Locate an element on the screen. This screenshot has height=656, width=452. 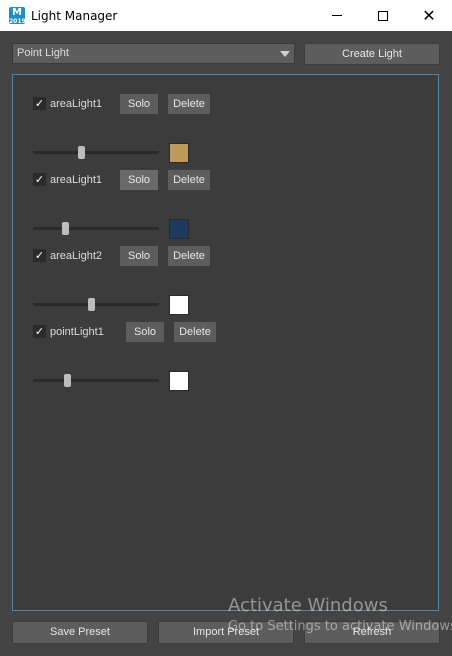
minimize-icon is located at coordinates (337, 15).